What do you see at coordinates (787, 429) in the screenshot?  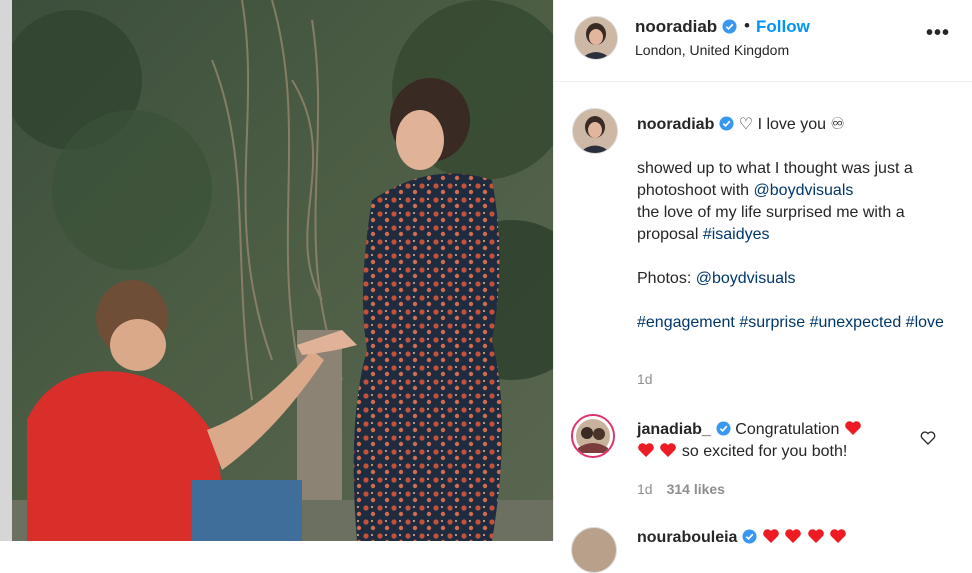 I see `comment-body-start: Congratulation` at bounding box center [787, 429].